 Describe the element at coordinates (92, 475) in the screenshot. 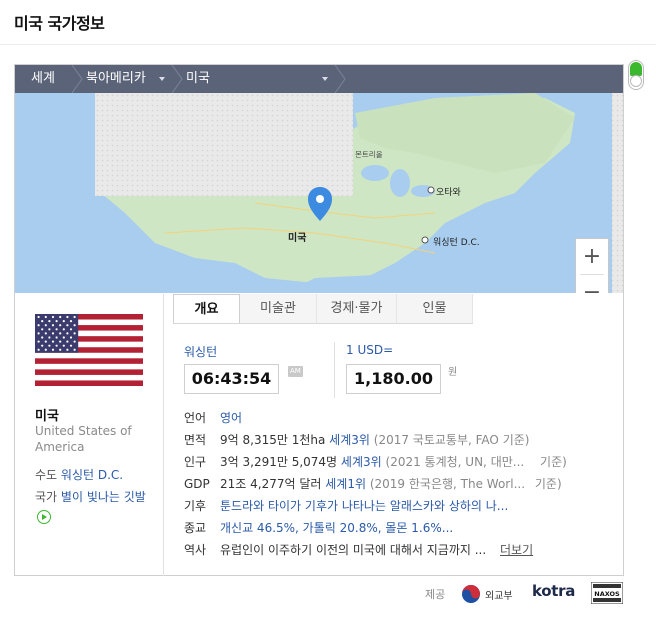

I see `capital-link: 워싱턴 D.C.` at that location.